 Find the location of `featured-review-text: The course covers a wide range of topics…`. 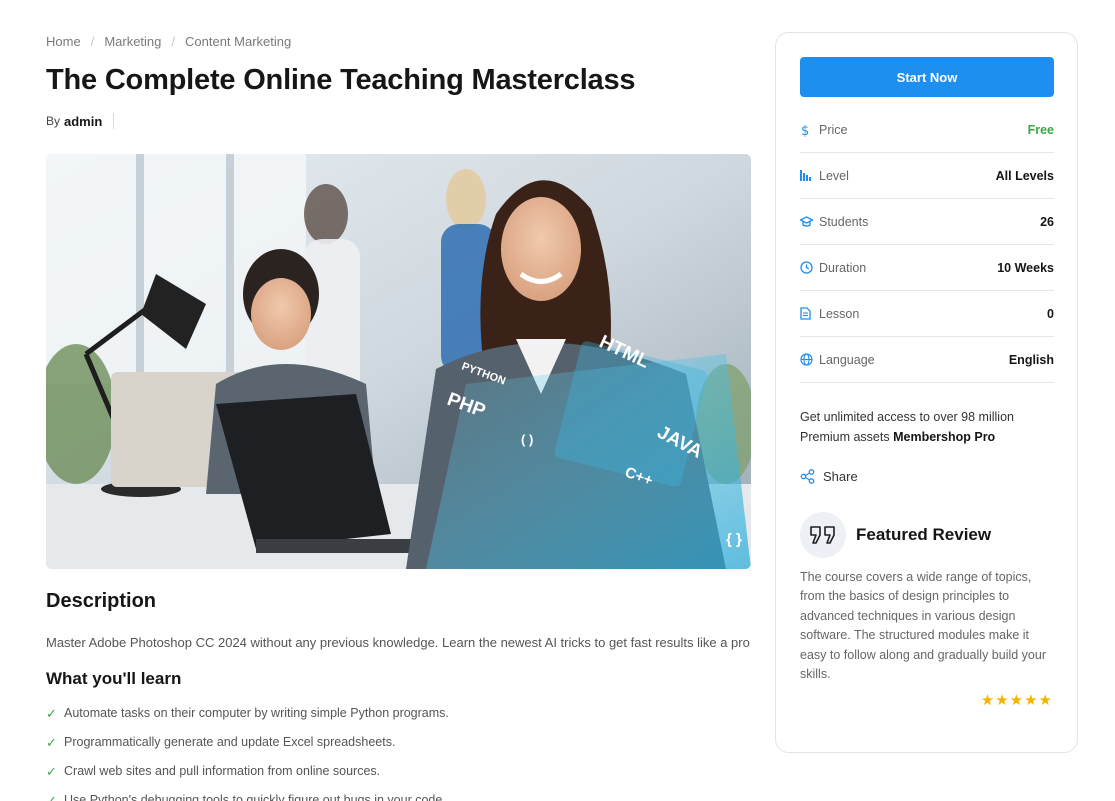

featured-review-text: The course covers a wide range of topics… is located at coordinates (923, 626).